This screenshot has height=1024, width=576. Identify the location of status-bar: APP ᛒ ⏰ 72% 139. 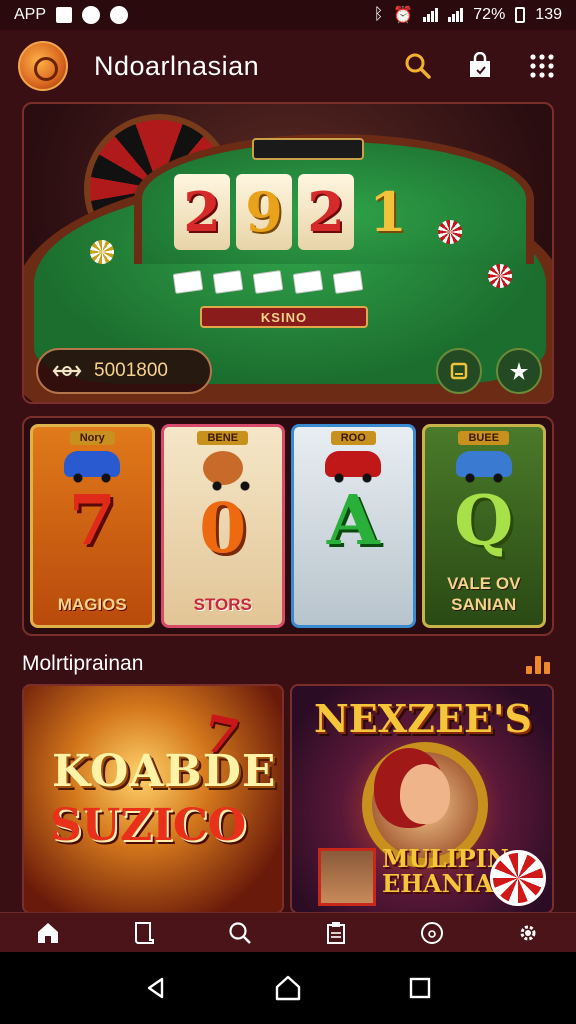
(288, 15).